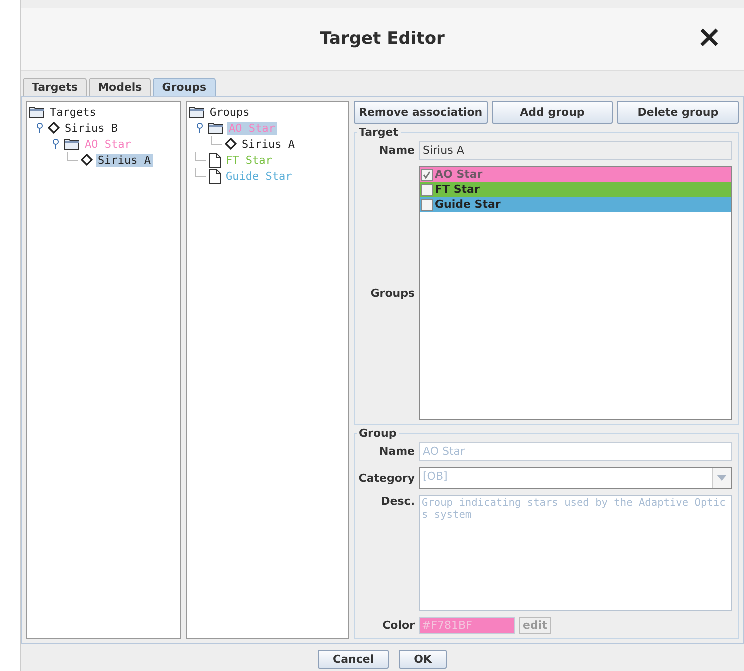  What do you see at coordinates (678, 112) in the screenshot?
I see `action-button: Delete group` at bounding box center [678, 112].